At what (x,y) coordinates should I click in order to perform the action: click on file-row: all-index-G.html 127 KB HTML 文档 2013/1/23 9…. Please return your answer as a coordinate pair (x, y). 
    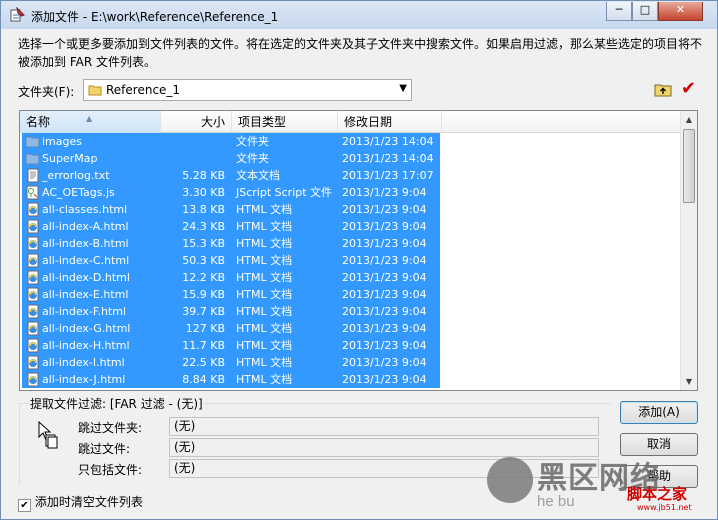
    Looking at the image, I should click on (350, 328).